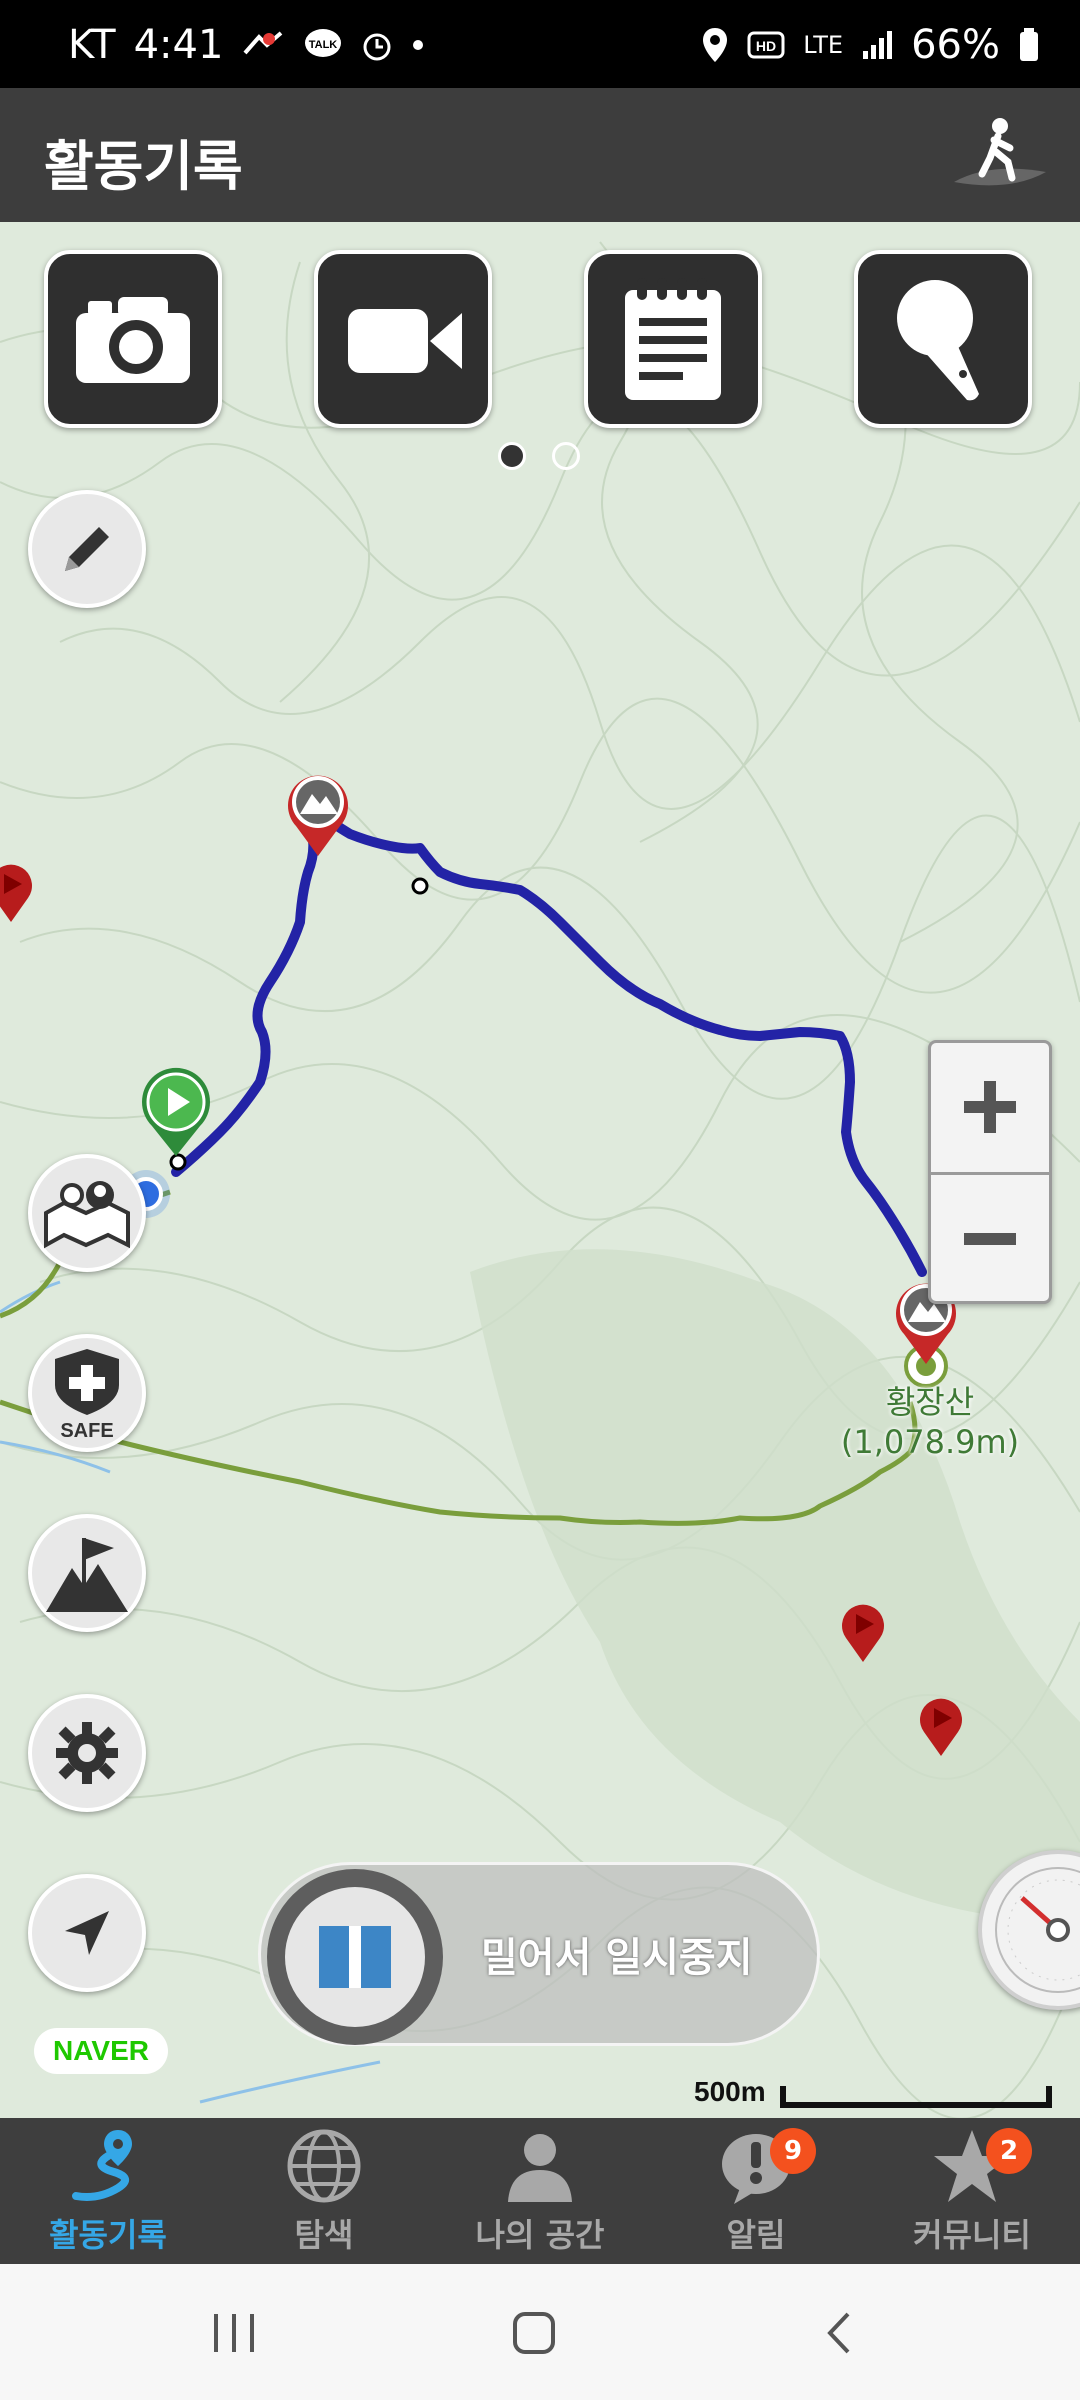 The width and height of the screenshot is (1080, 2400). What do you see at coordinates (540, 457) in the screenshot?
I see `quick-action-pager` at bounding box center [540, 457].